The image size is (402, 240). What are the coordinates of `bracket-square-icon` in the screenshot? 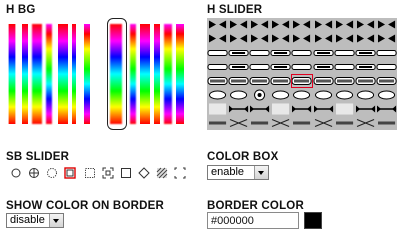 It's located at (180, 172).